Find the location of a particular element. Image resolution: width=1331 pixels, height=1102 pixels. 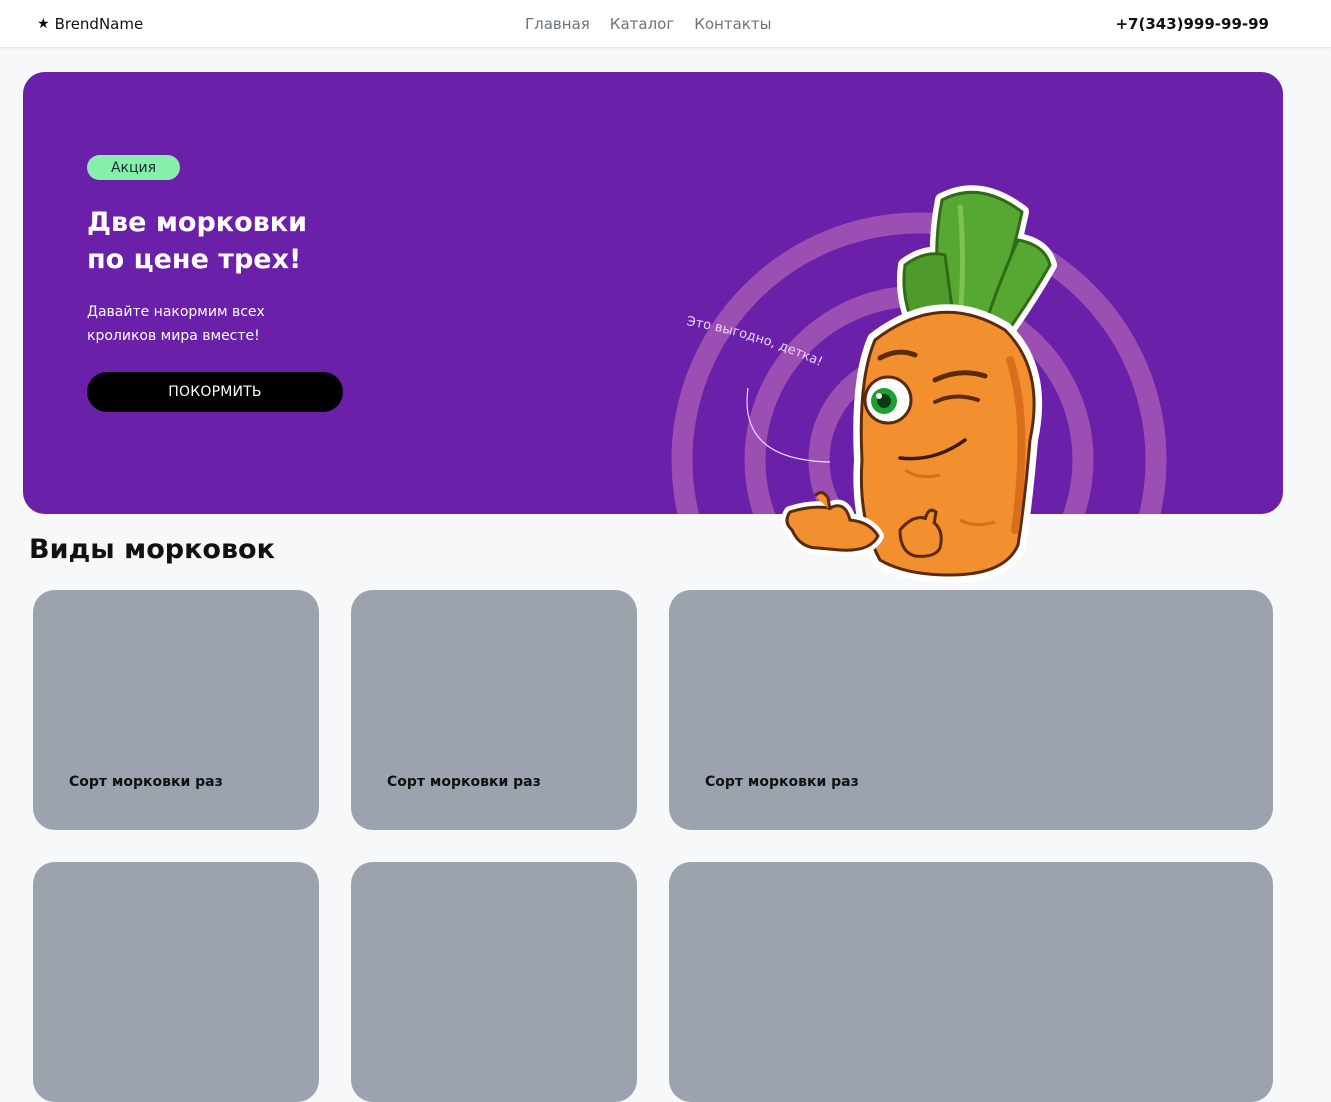

nav-link-contacts: Контакты is located at coordinates (732, 24).